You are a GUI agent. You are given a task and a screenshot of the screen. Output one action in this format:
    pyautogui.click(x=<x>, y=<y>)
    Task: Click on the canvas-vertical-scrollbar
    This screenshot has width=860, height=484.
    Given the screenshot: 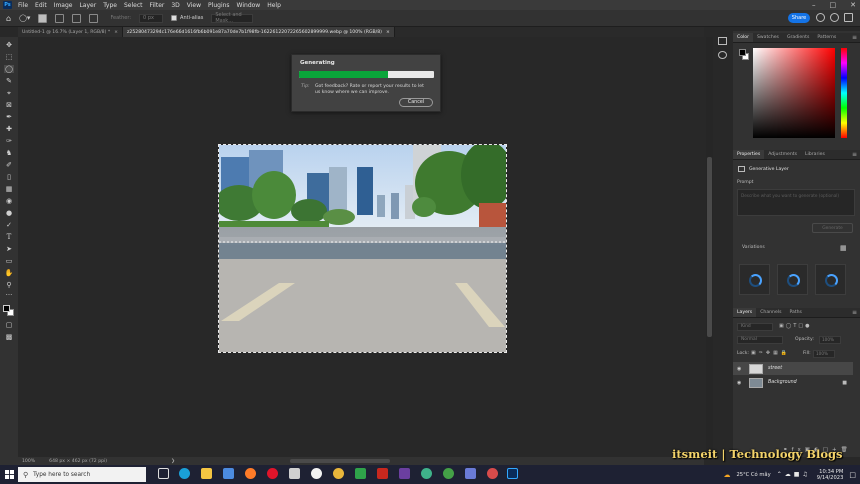 What is the action you would take?
    pyautogui.click(x=709, y=247)
    